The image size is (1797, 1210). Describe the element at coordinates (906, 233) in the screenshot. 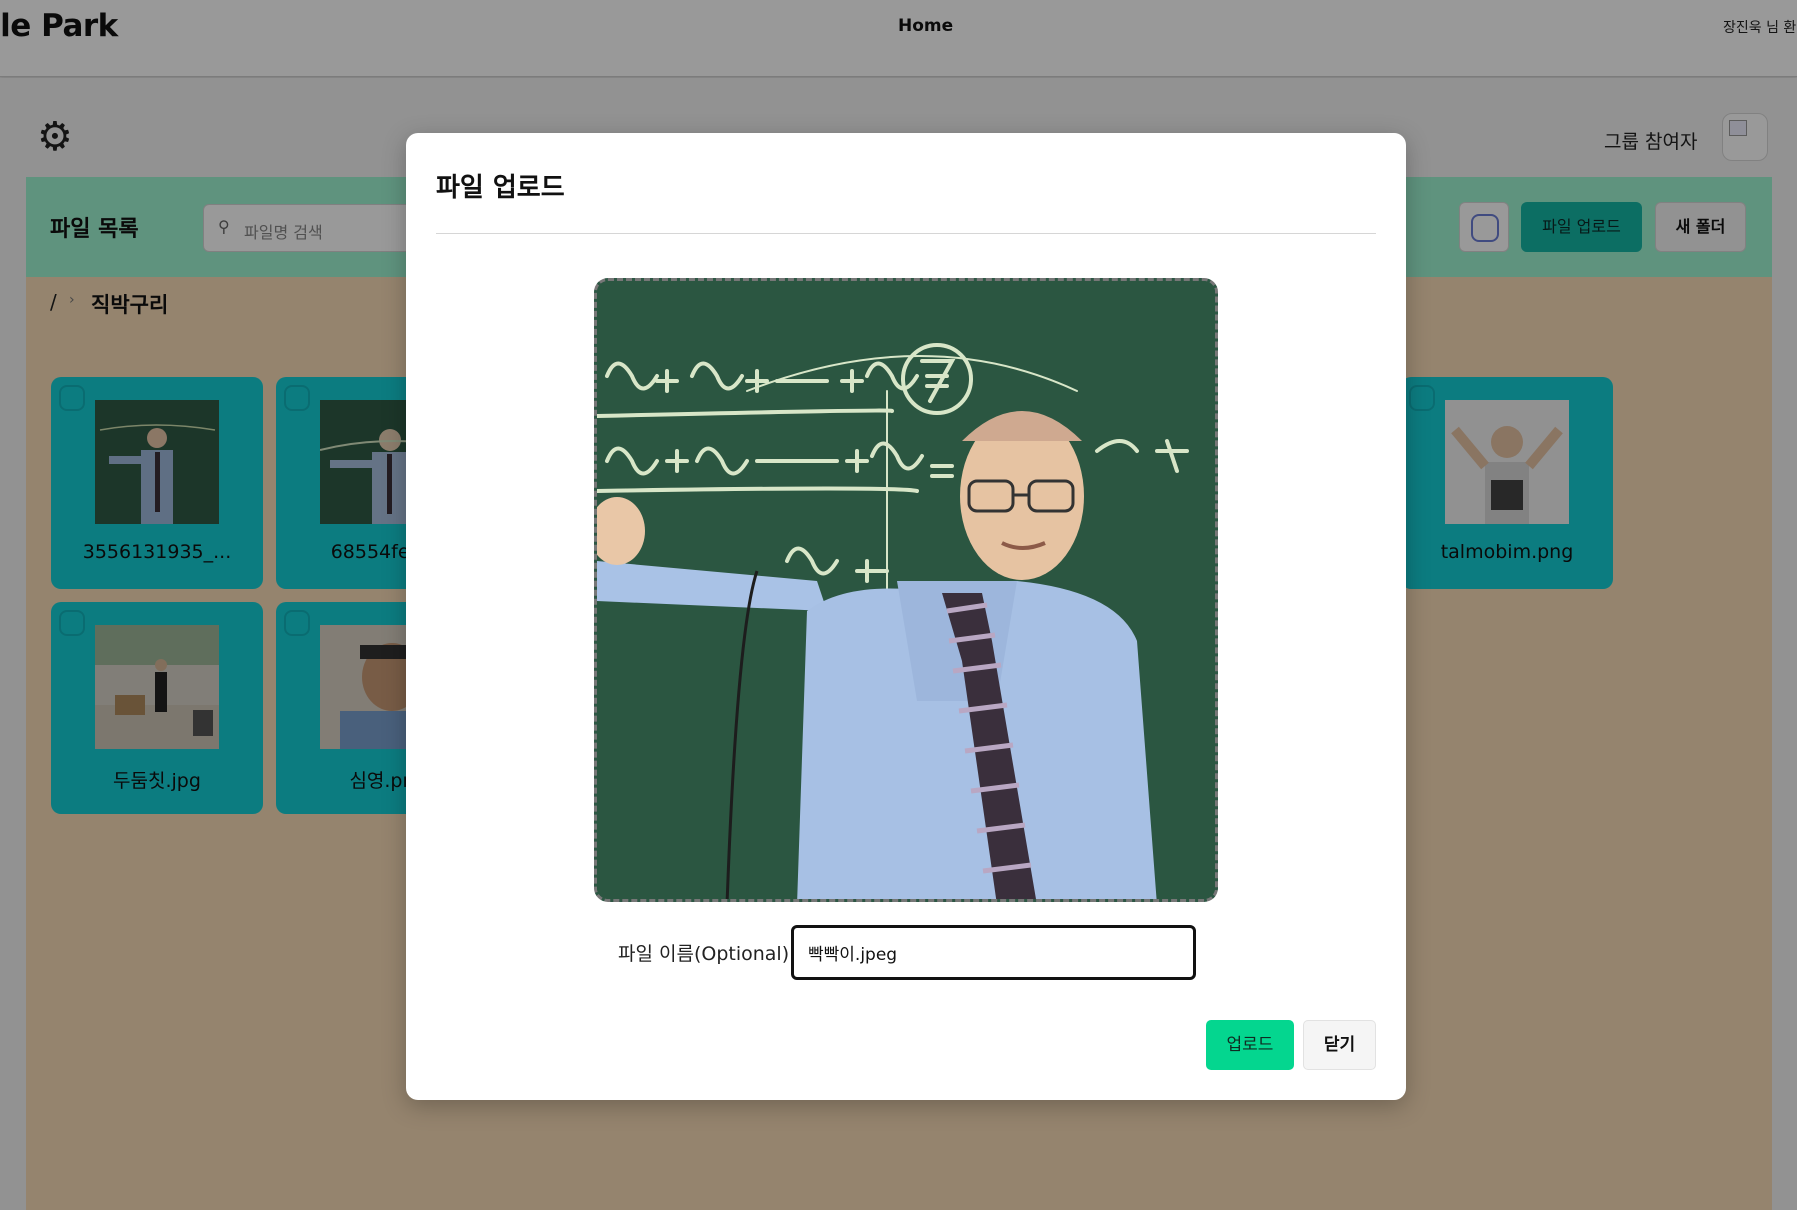

I see `modal-divider` at that location.